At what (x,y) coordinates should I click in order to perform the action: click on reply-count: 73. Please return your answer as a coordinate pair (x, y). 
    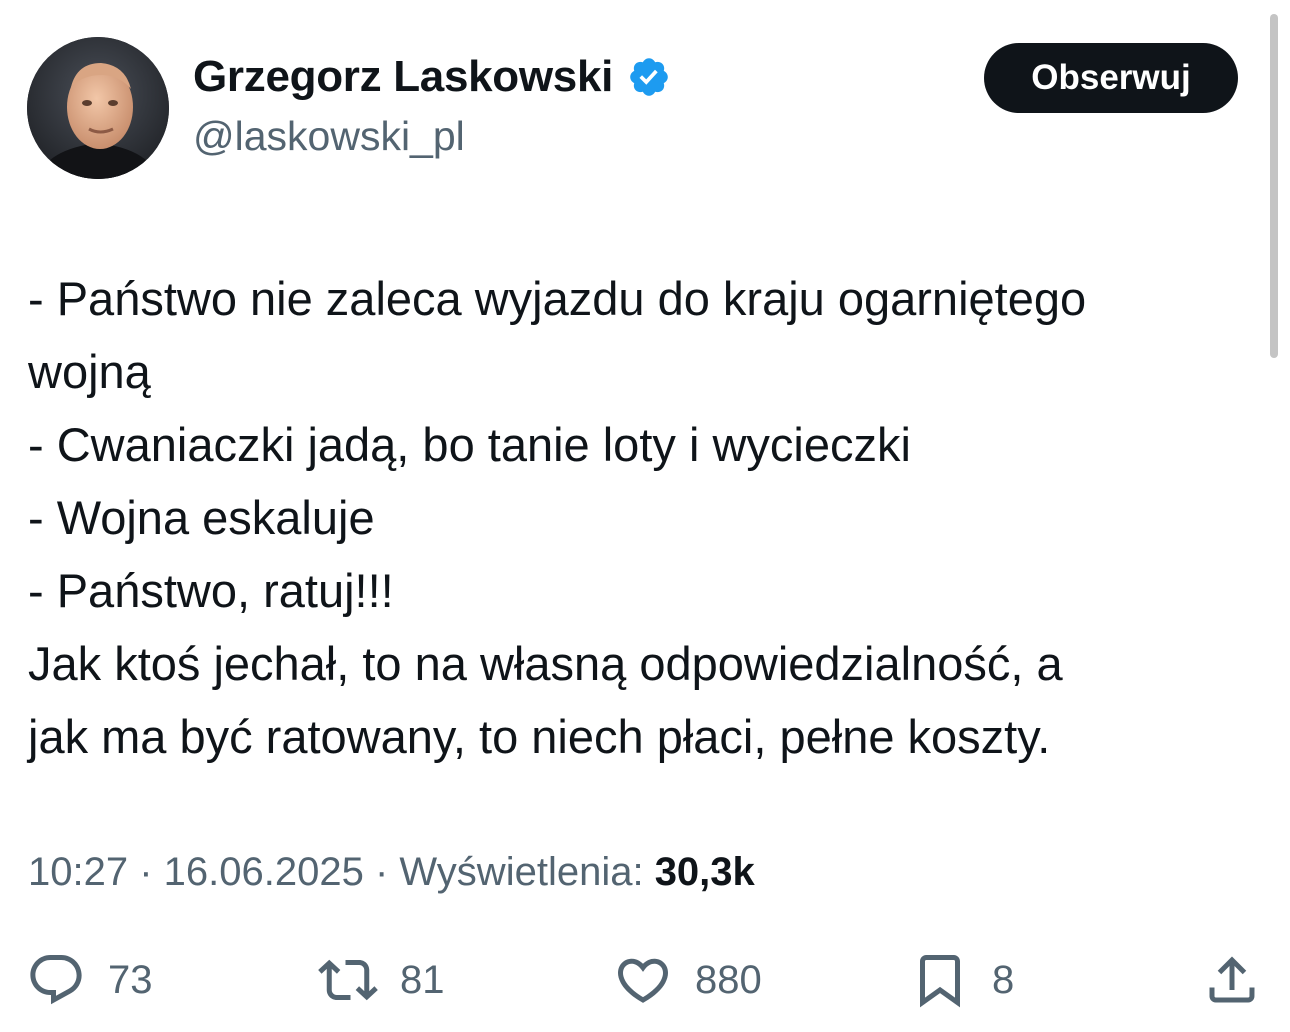
    Looking at the image, I should click on (130, 979).